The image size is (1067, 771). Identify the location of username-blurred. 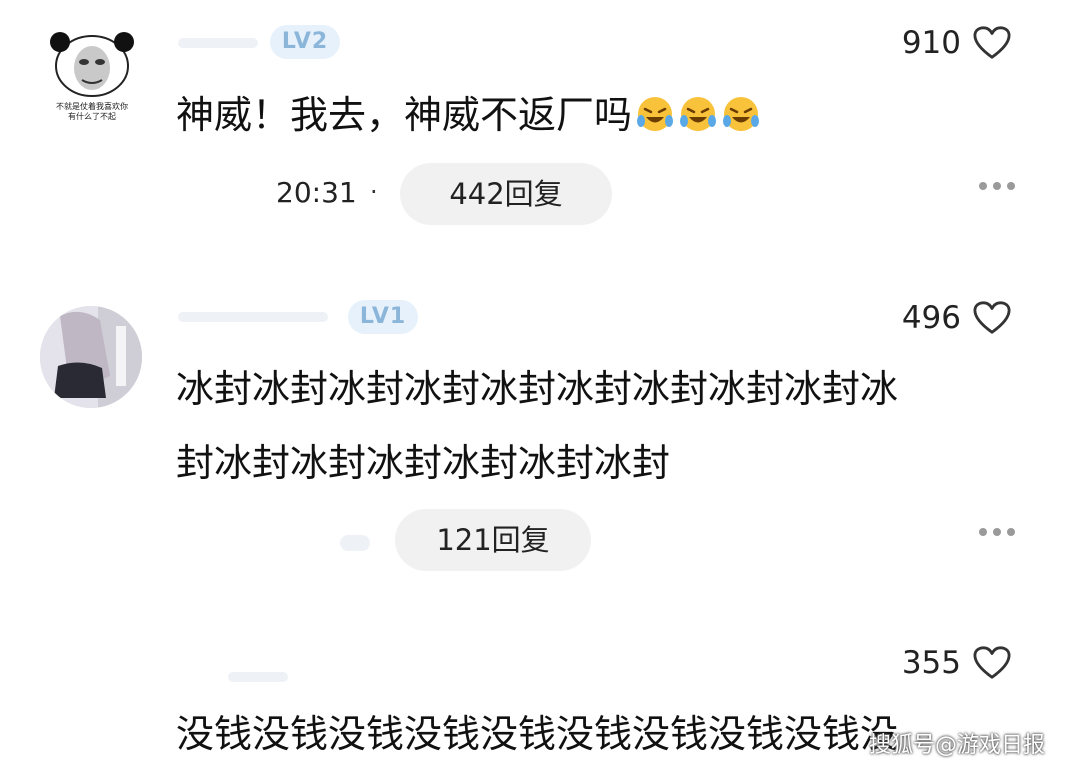
(258, 677).